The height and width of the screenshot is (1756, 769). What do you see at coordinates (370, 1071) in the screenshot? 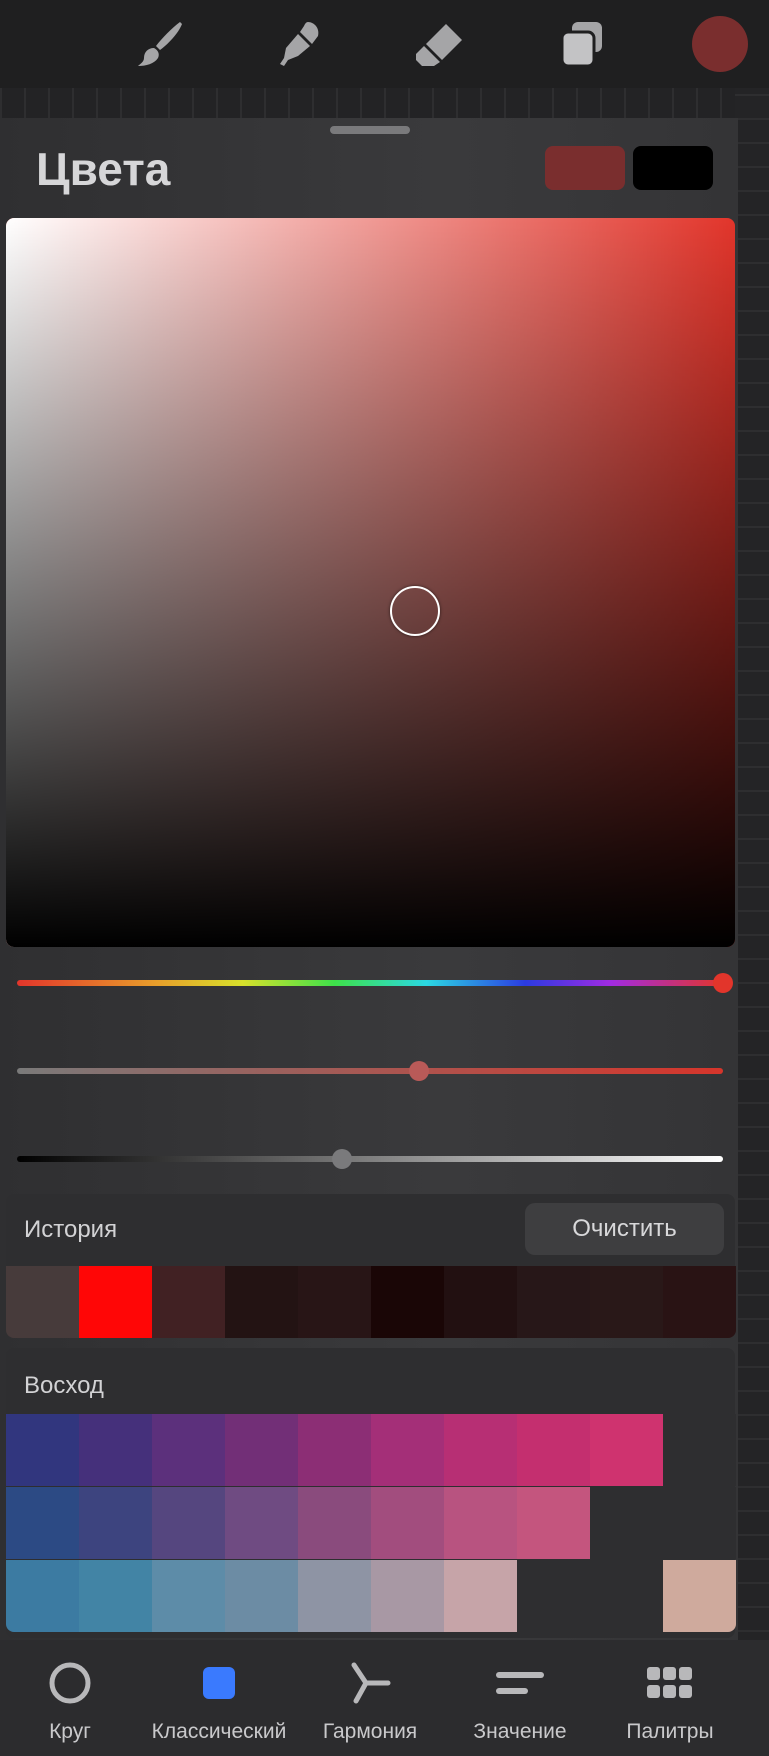
I see `saturation-slider` at bounding box center [370, 1071].